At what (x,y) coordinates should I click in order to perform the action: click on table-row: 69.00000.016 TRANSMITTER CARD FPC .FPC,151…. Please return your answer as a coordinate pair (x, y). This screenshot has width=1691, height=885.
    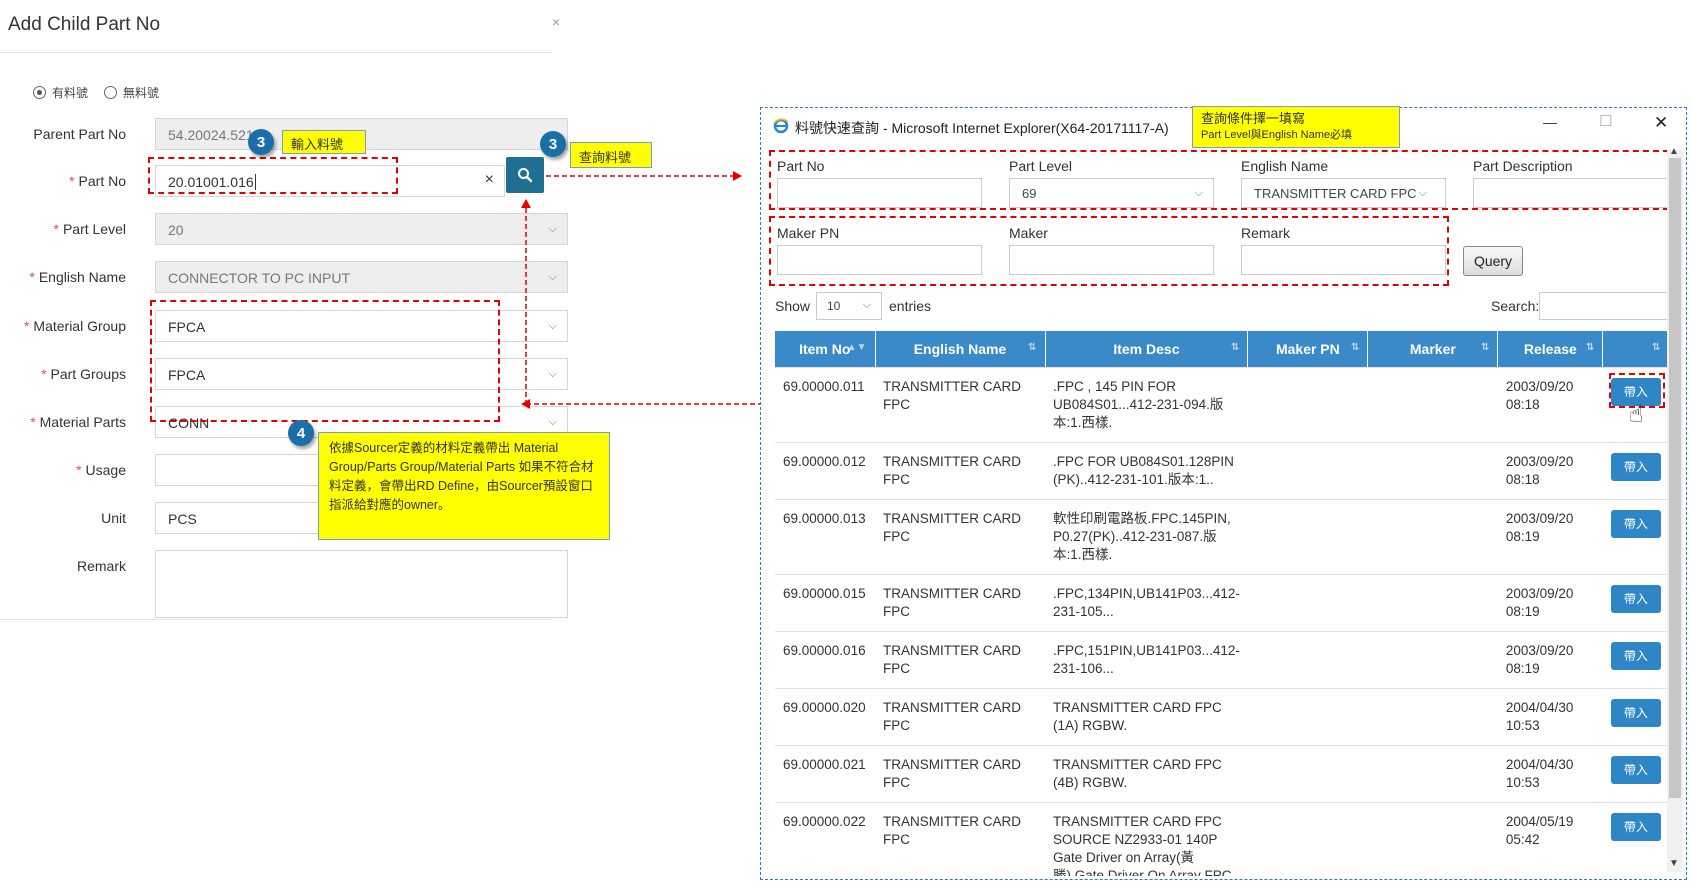
    Looking at the image, I should click on (1222, 660).